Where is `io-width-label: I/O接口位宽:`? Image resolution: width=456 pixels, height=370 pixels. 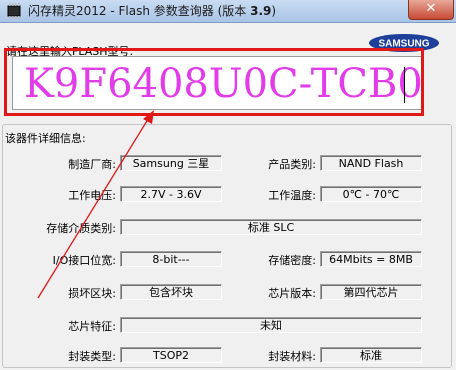 io-width-label: I/O接口位宽: is located at coordinates (84, 260).